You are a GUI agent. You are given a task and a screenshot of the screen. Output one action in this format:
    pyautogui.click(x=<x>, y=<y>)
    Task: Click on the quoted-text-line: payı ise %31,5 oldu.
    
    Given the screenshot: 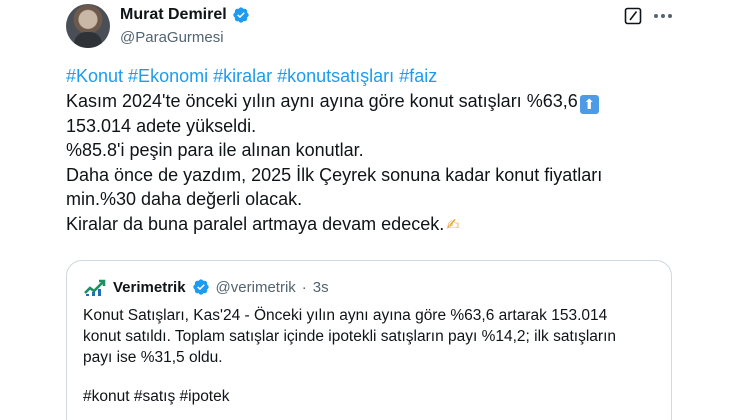 What is the action you would take?
    pyautogui.click(x=153, y=357)
    